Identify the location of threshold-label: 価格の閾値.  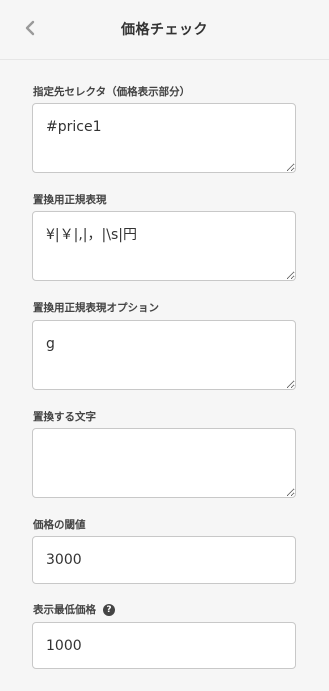
(59, 525).